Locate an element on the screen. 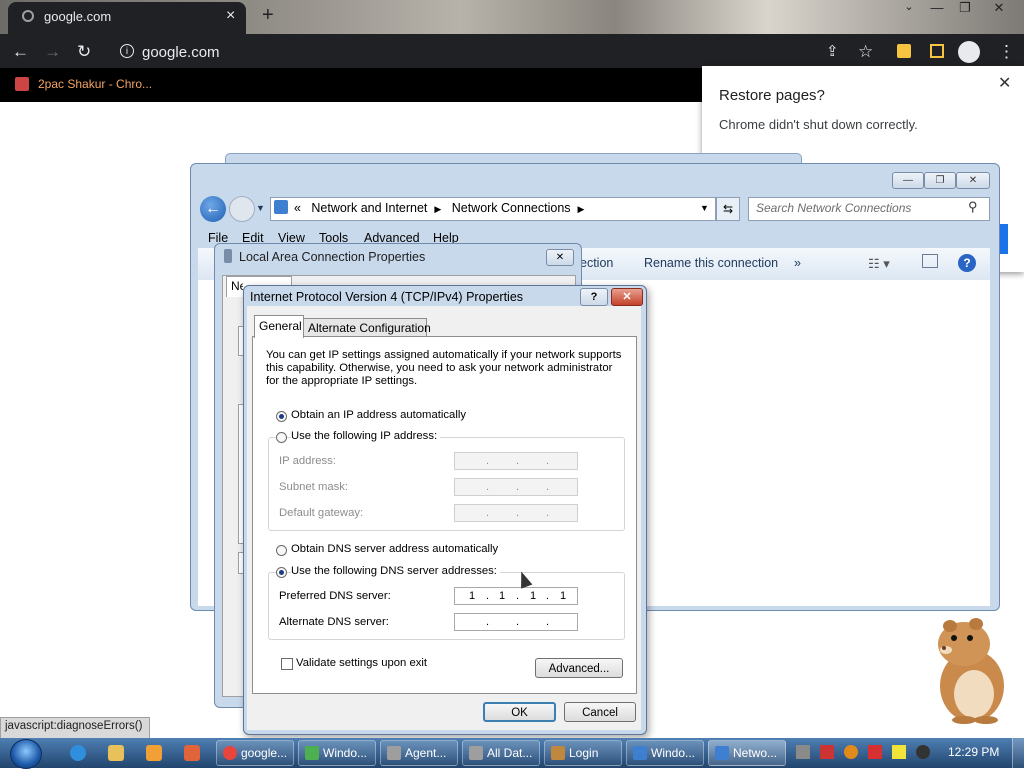  change-view-icon: ☷ ▾ is located at coordinates (879, 264).